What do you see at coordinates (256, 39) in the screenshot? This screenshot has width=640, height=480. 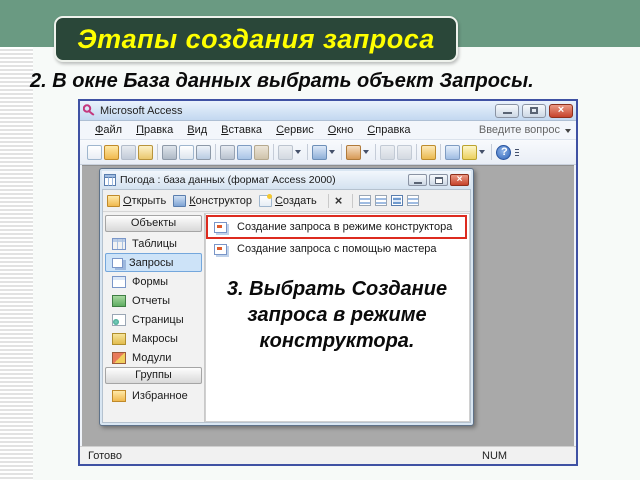 I see `slide-title-banner: Этапы создания запроса` at bounding box center [256, 39].